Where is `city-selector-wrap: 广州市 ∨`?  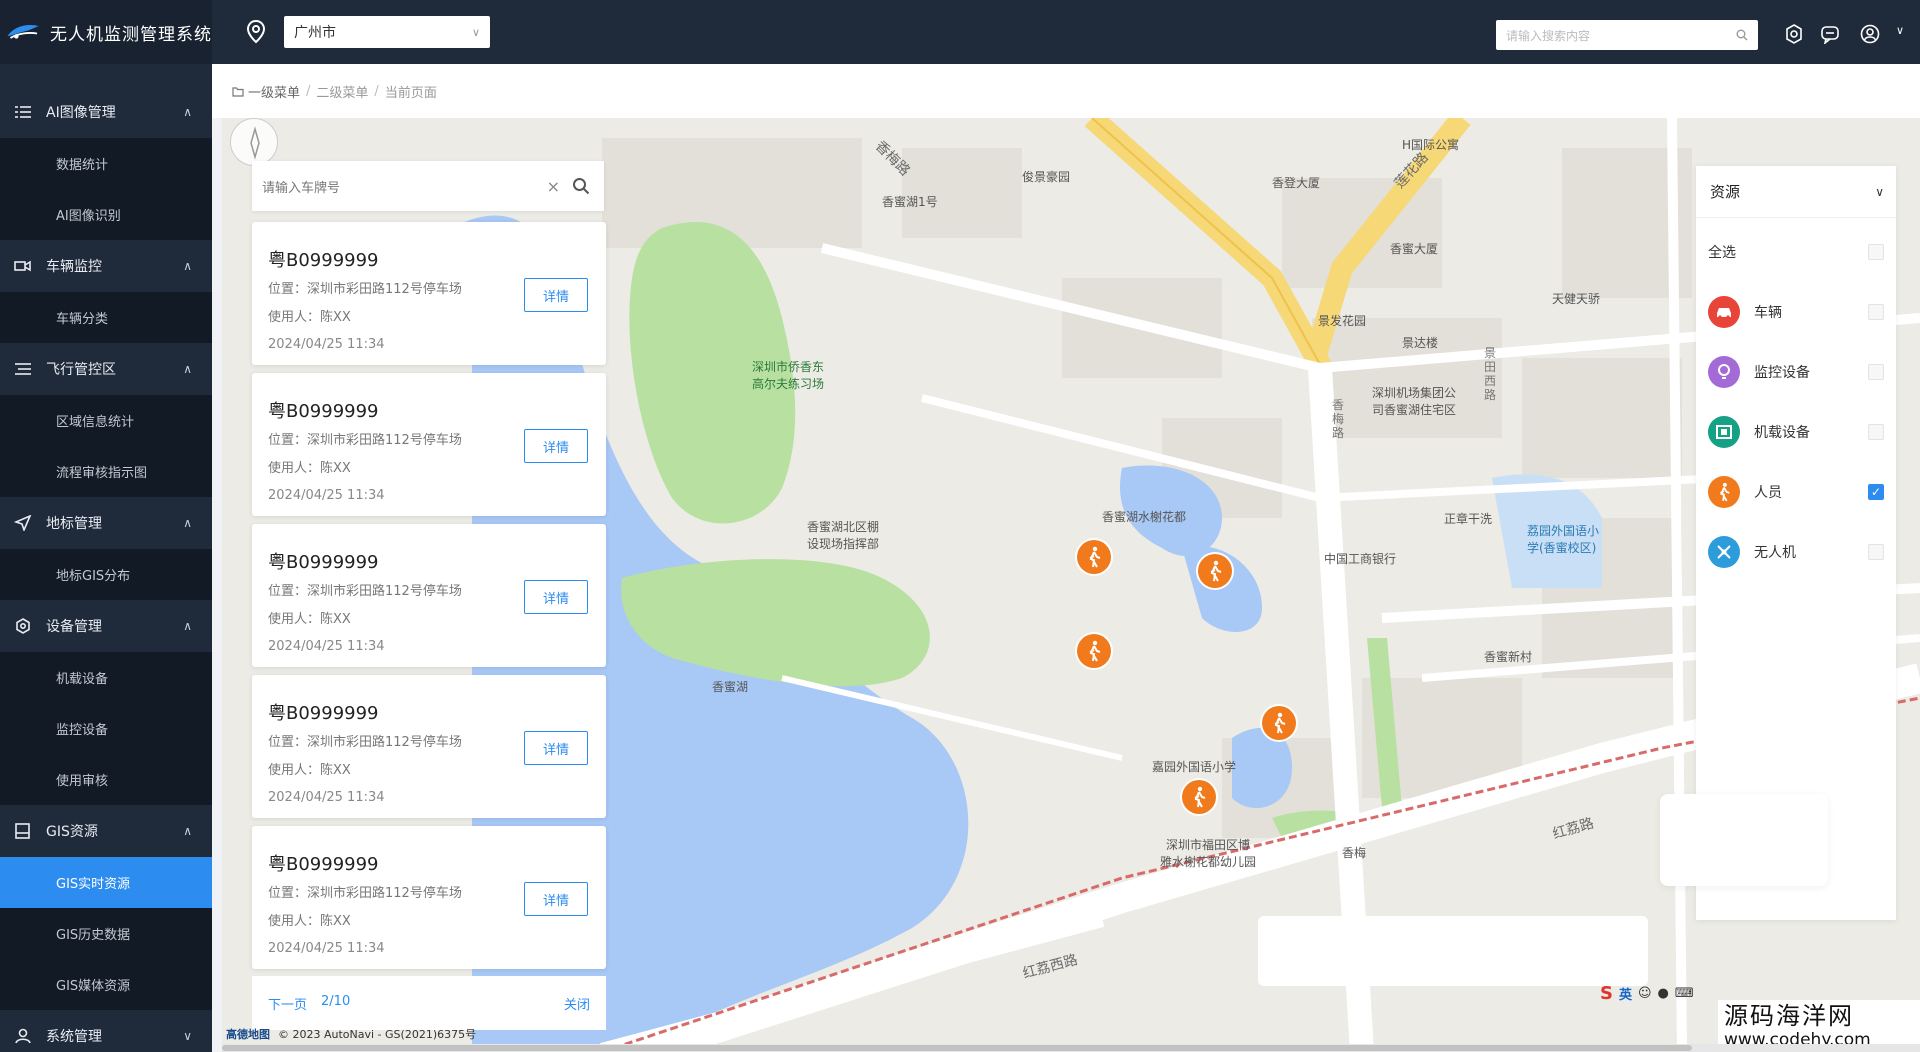 city-selector-wrap: 广州市 ∨ is located at coordinates (368, 32).